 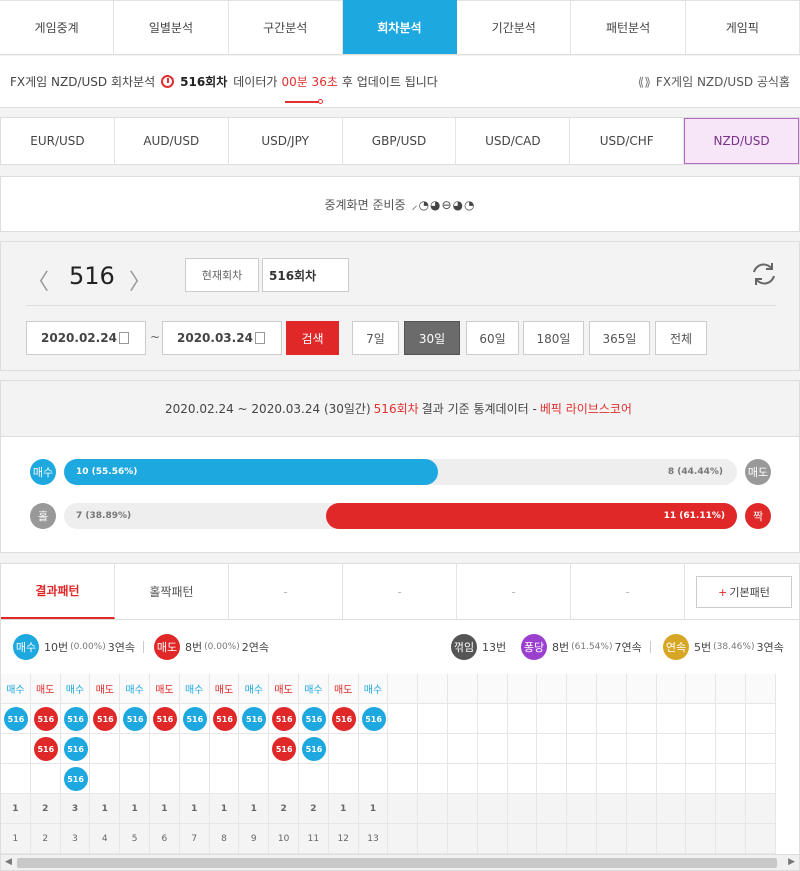 I want to click on search-button: 검색, so click(x=312, y=338).